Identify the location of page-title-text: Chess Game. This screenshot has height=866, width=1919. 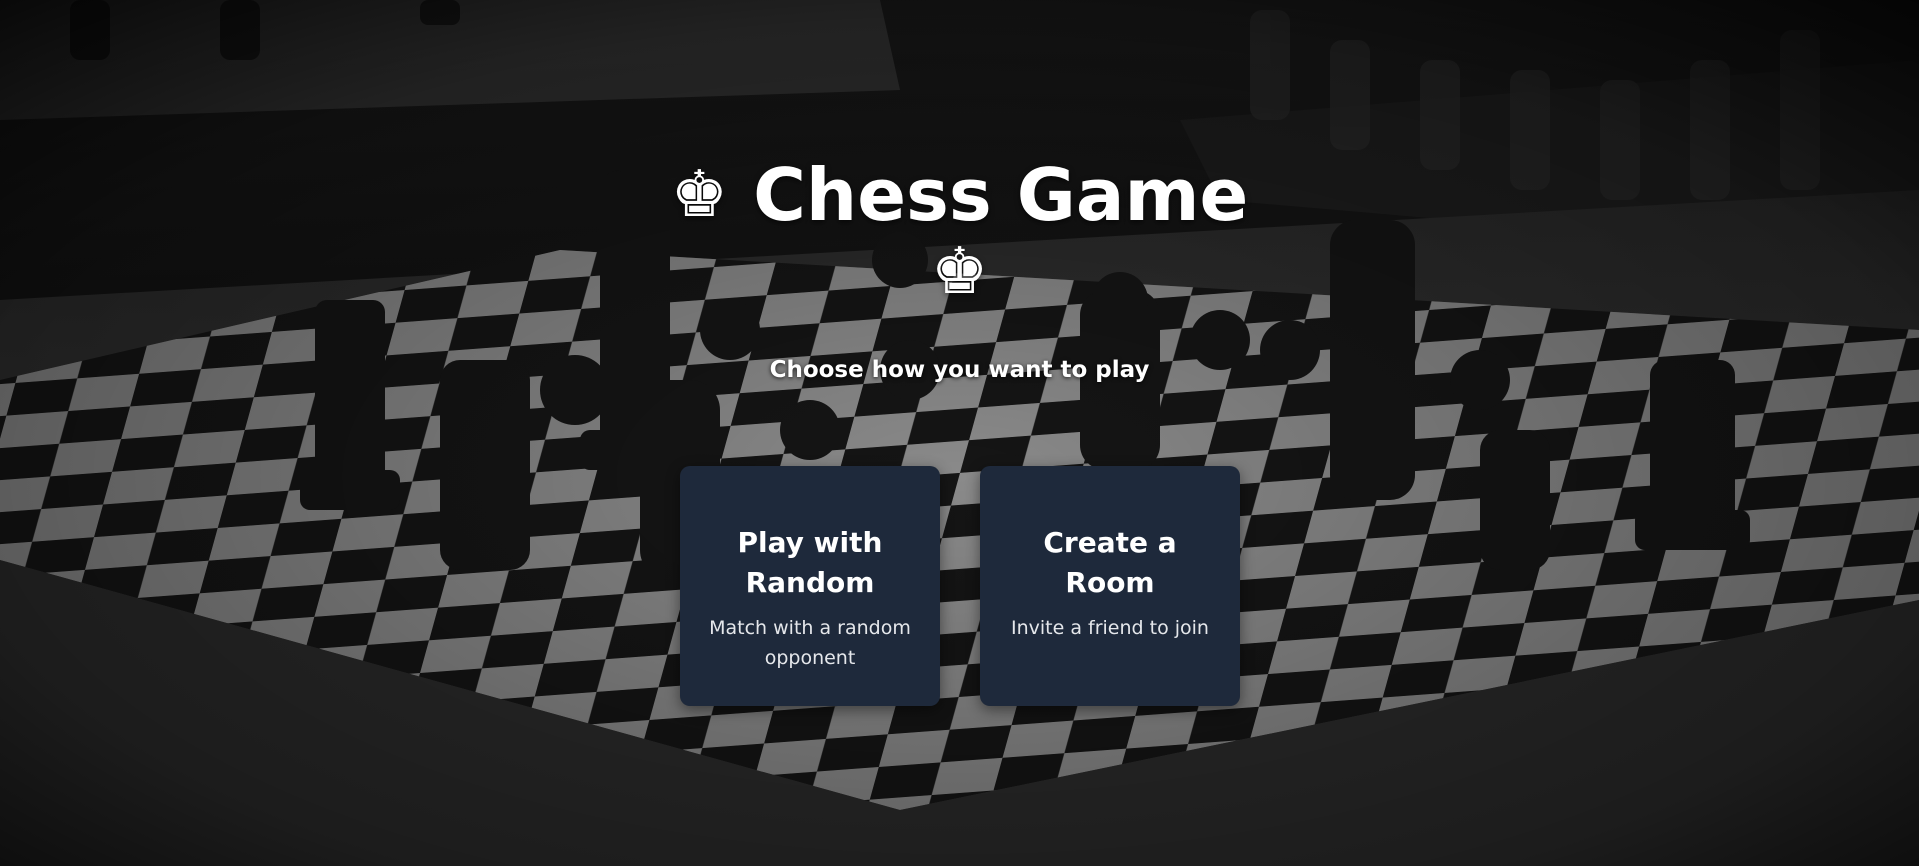
(1001, 195).